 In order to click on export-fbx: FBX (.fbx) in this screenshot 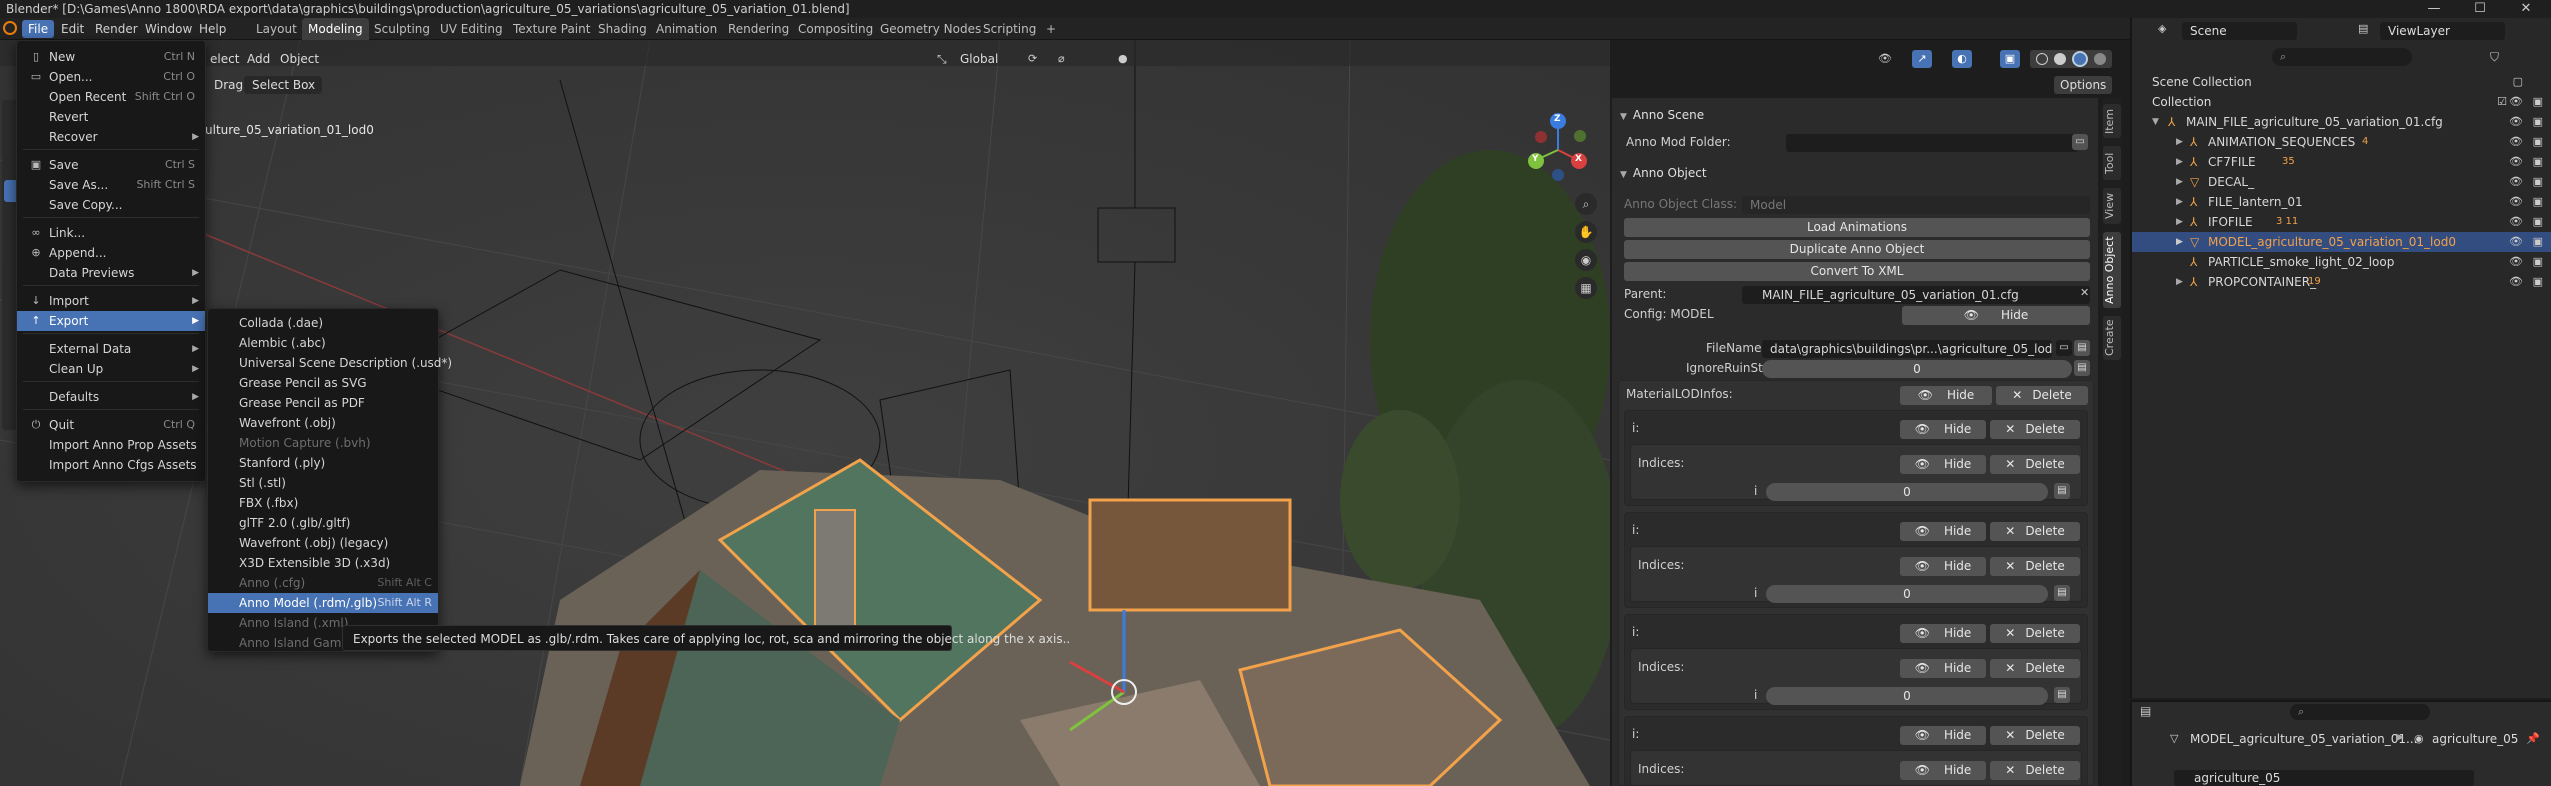, I will do `click(323, 503)`.